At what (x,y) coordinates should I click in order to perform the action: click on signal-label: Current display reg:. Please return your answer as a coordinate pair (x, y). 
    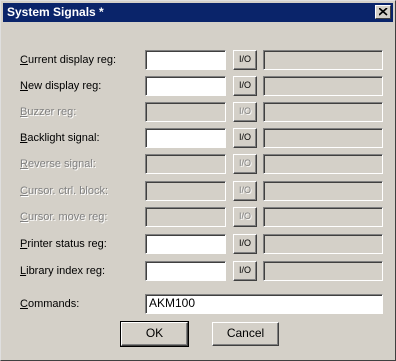
    Looking at the image, I should click on (68, 60).